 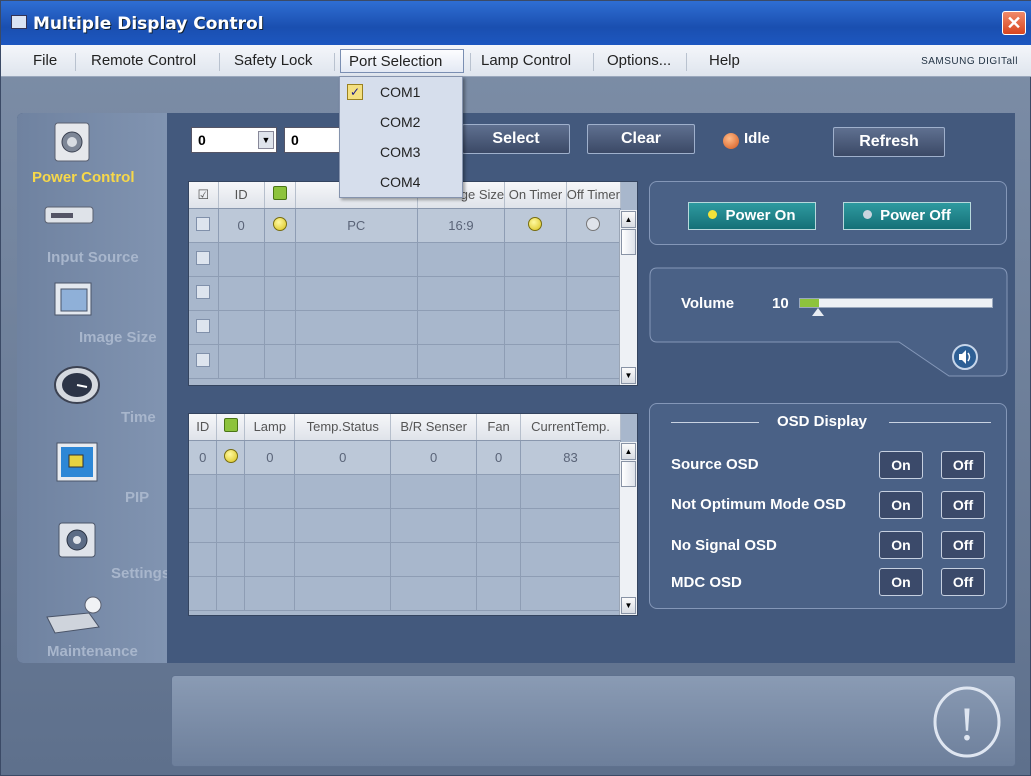 What do you see at coordinates (461, 225) in the screenshot?
I see `cell-image-size: 16:9` at bounding box center [461, 225].